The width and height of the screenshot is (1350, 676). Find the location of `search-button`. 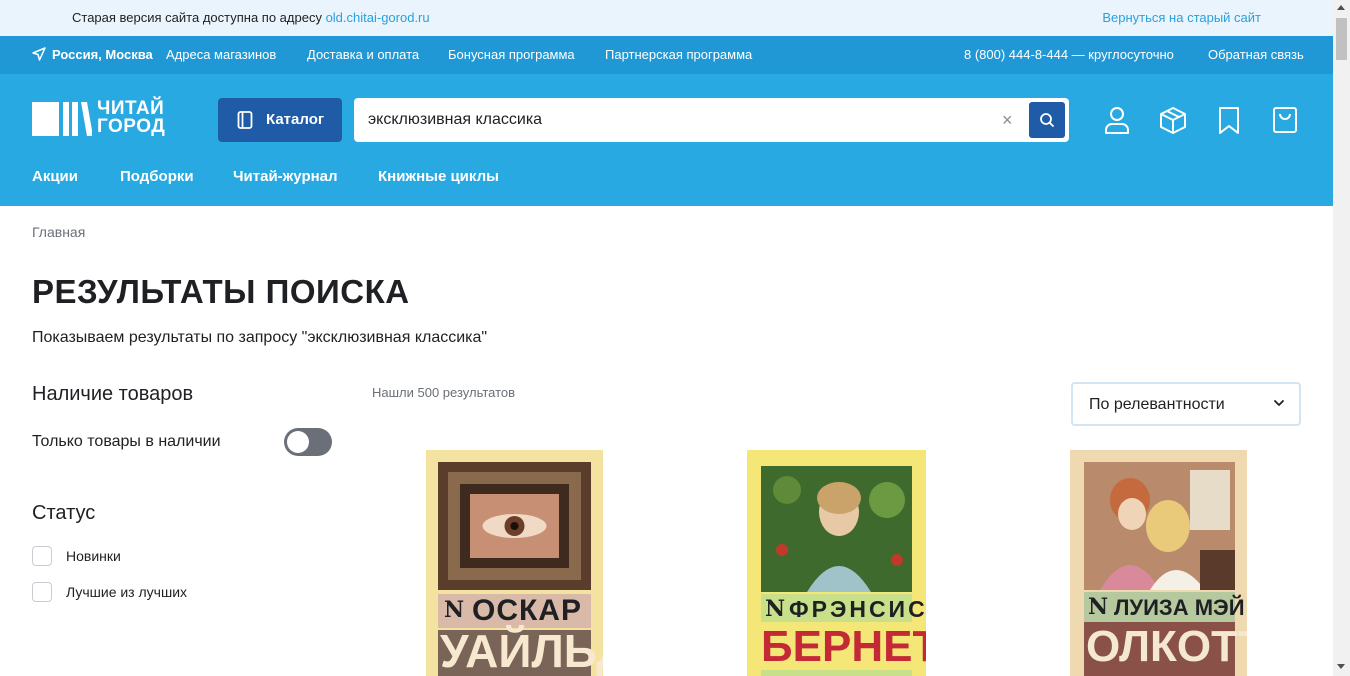

search-button is located at coordinates (1047, 120).